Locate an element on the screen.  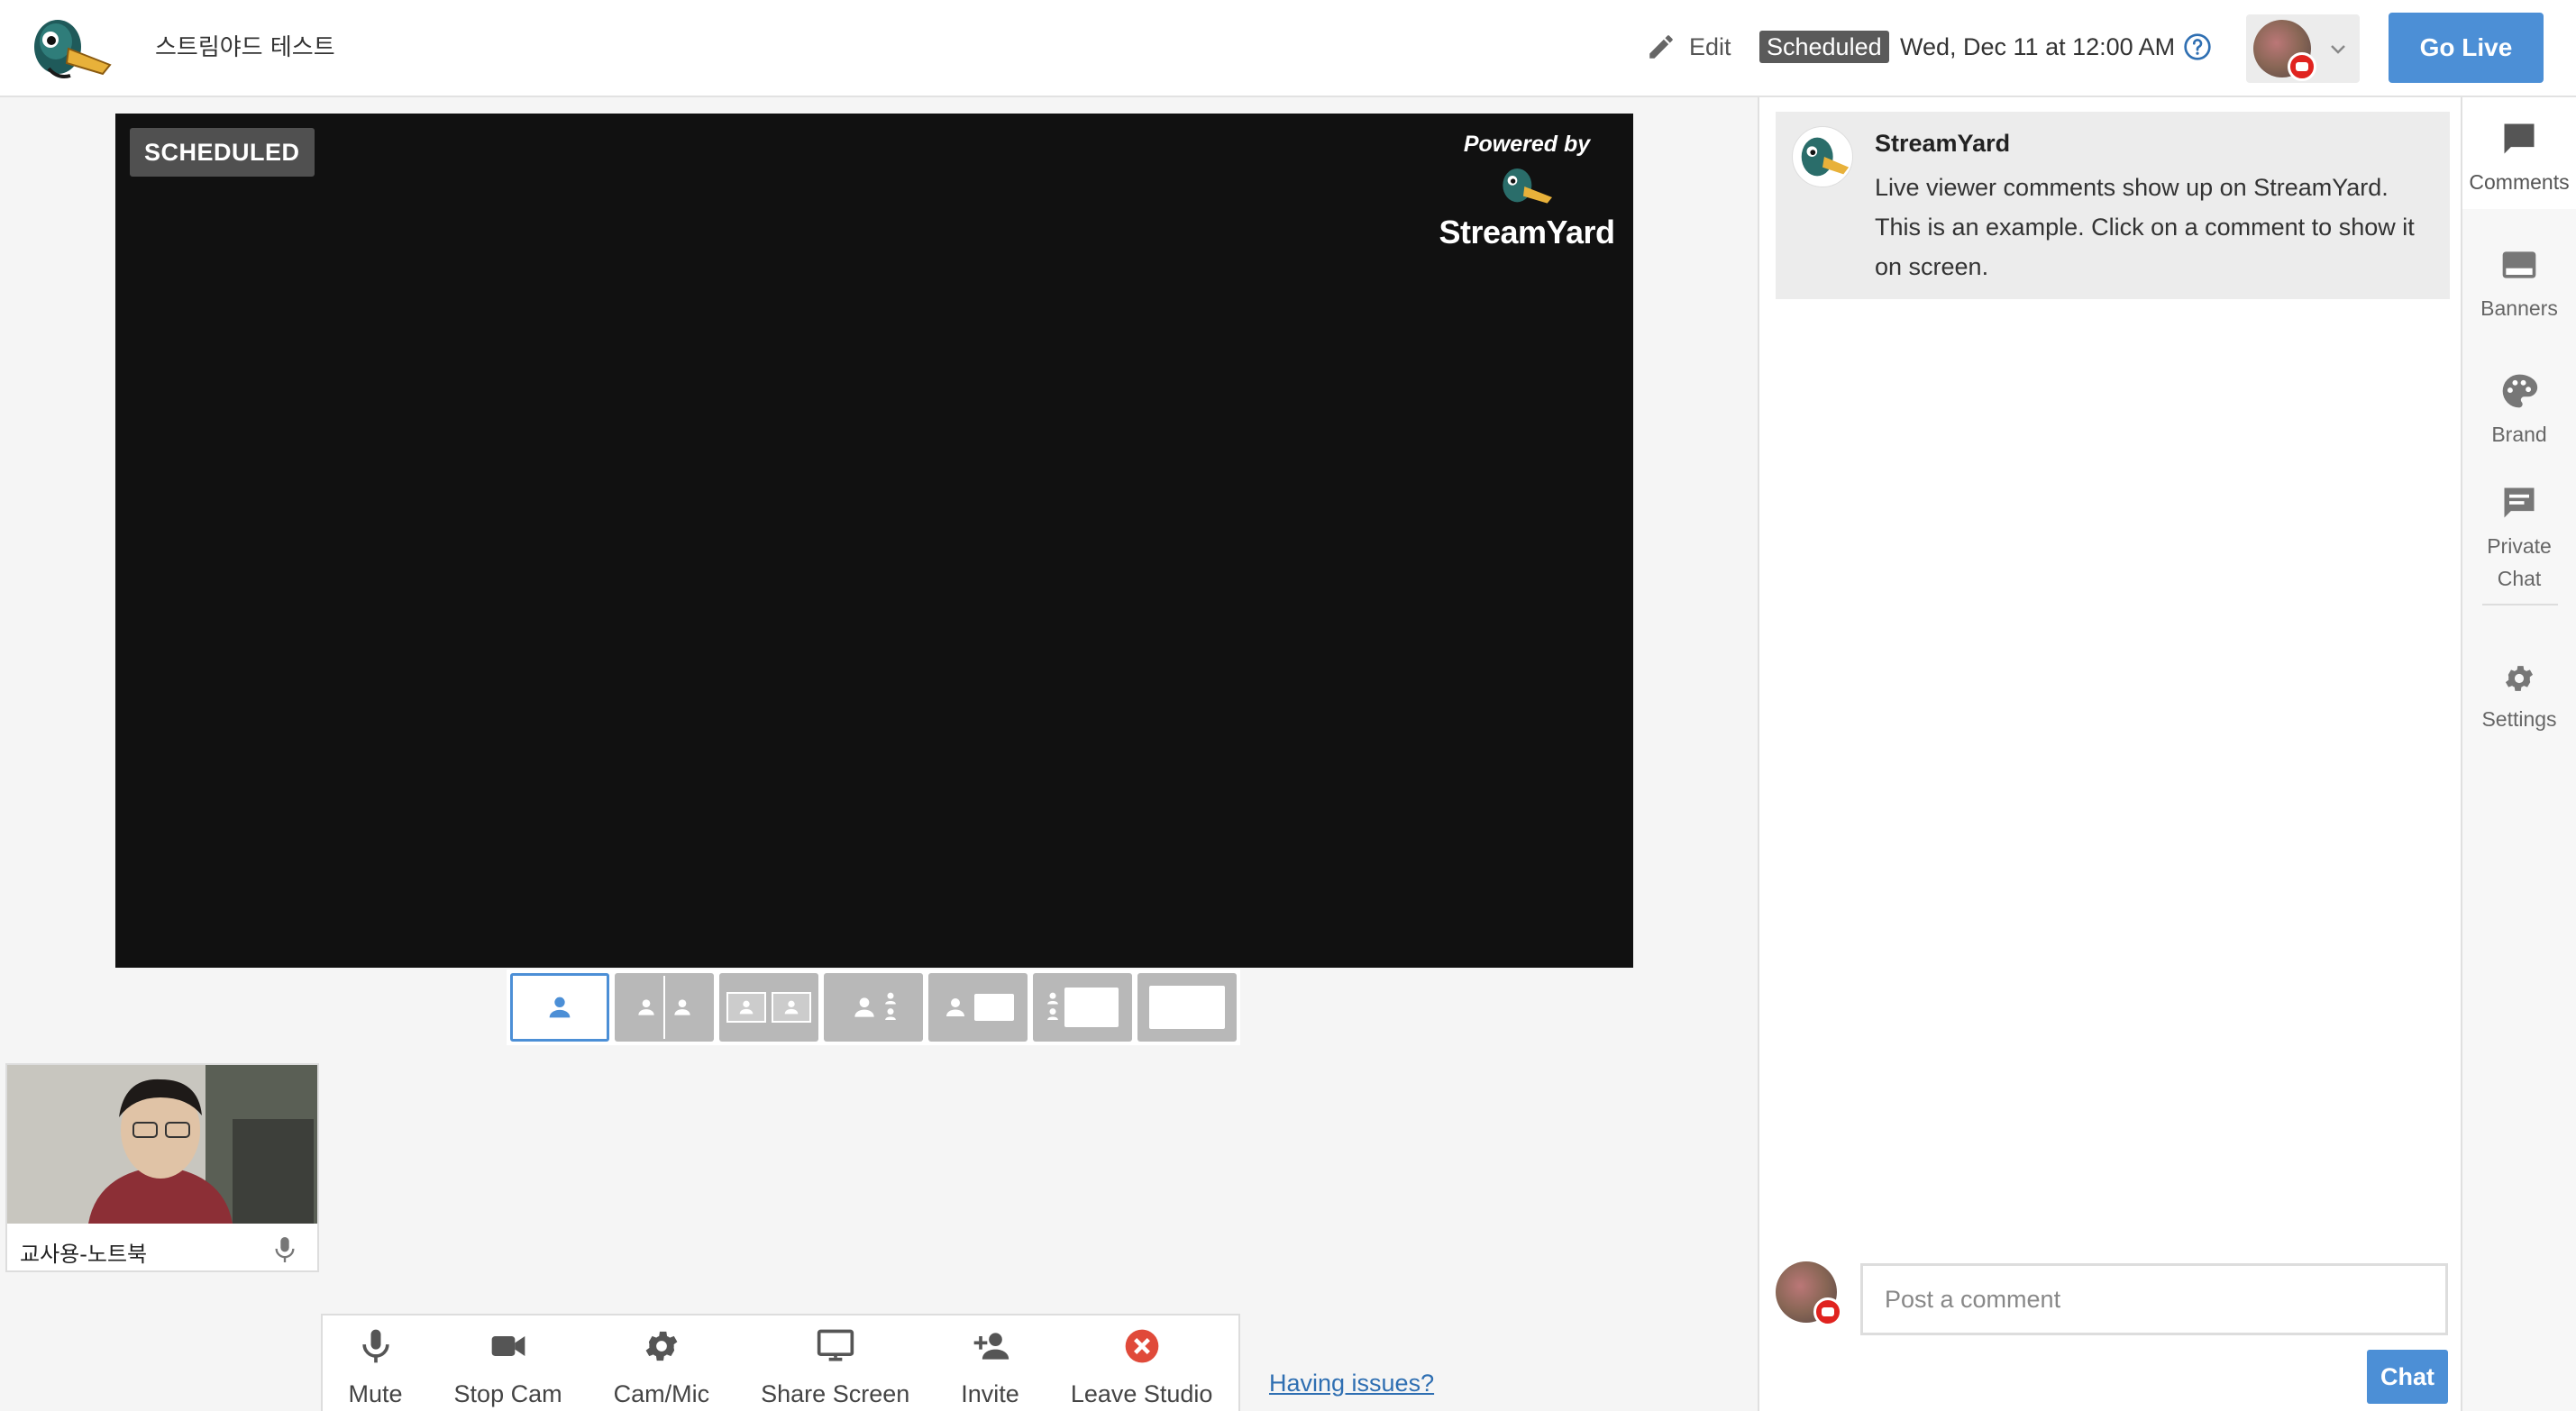
leave-studio-label: Leave Studio is located at coordinates (1141, 1394).